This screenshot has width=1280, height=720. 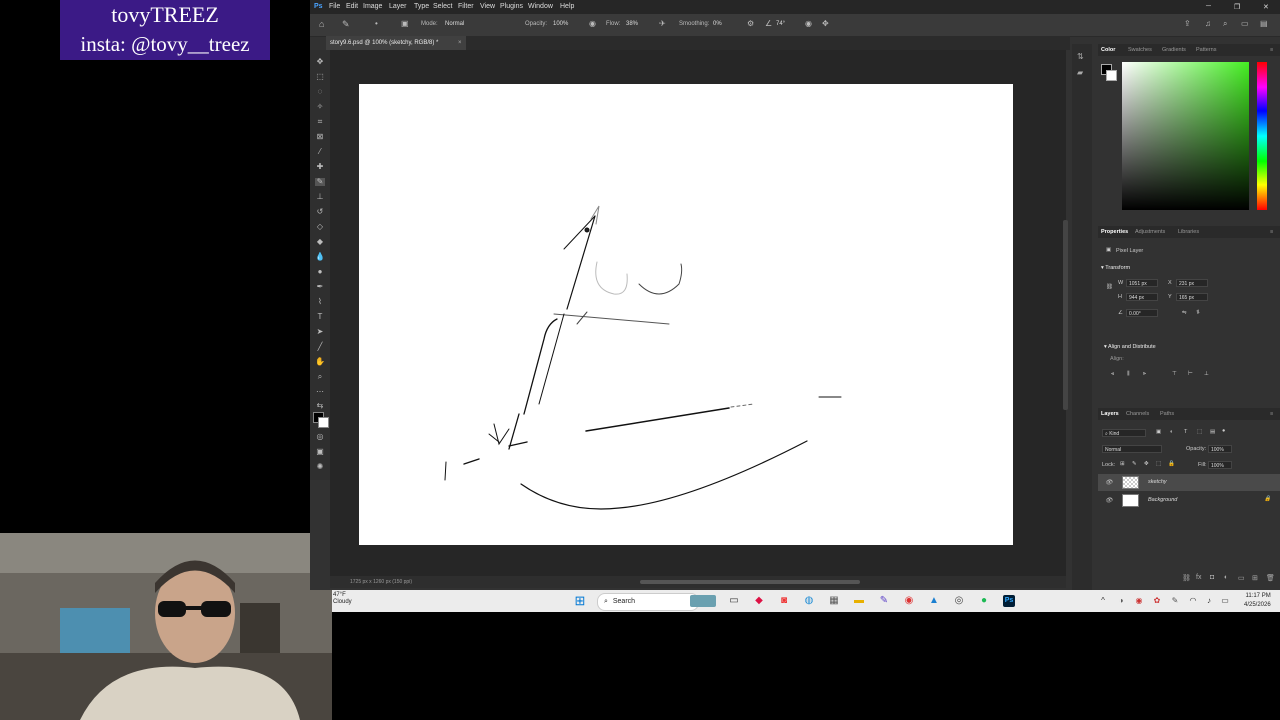 I want to click on obs-icon: ◎, so click(x=959, y=601).